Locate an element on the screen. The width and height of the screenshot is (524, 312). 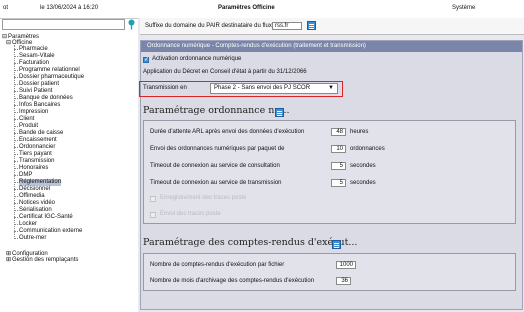
tree-officine-expander: ⊟ is located at coordinates (8, 43).